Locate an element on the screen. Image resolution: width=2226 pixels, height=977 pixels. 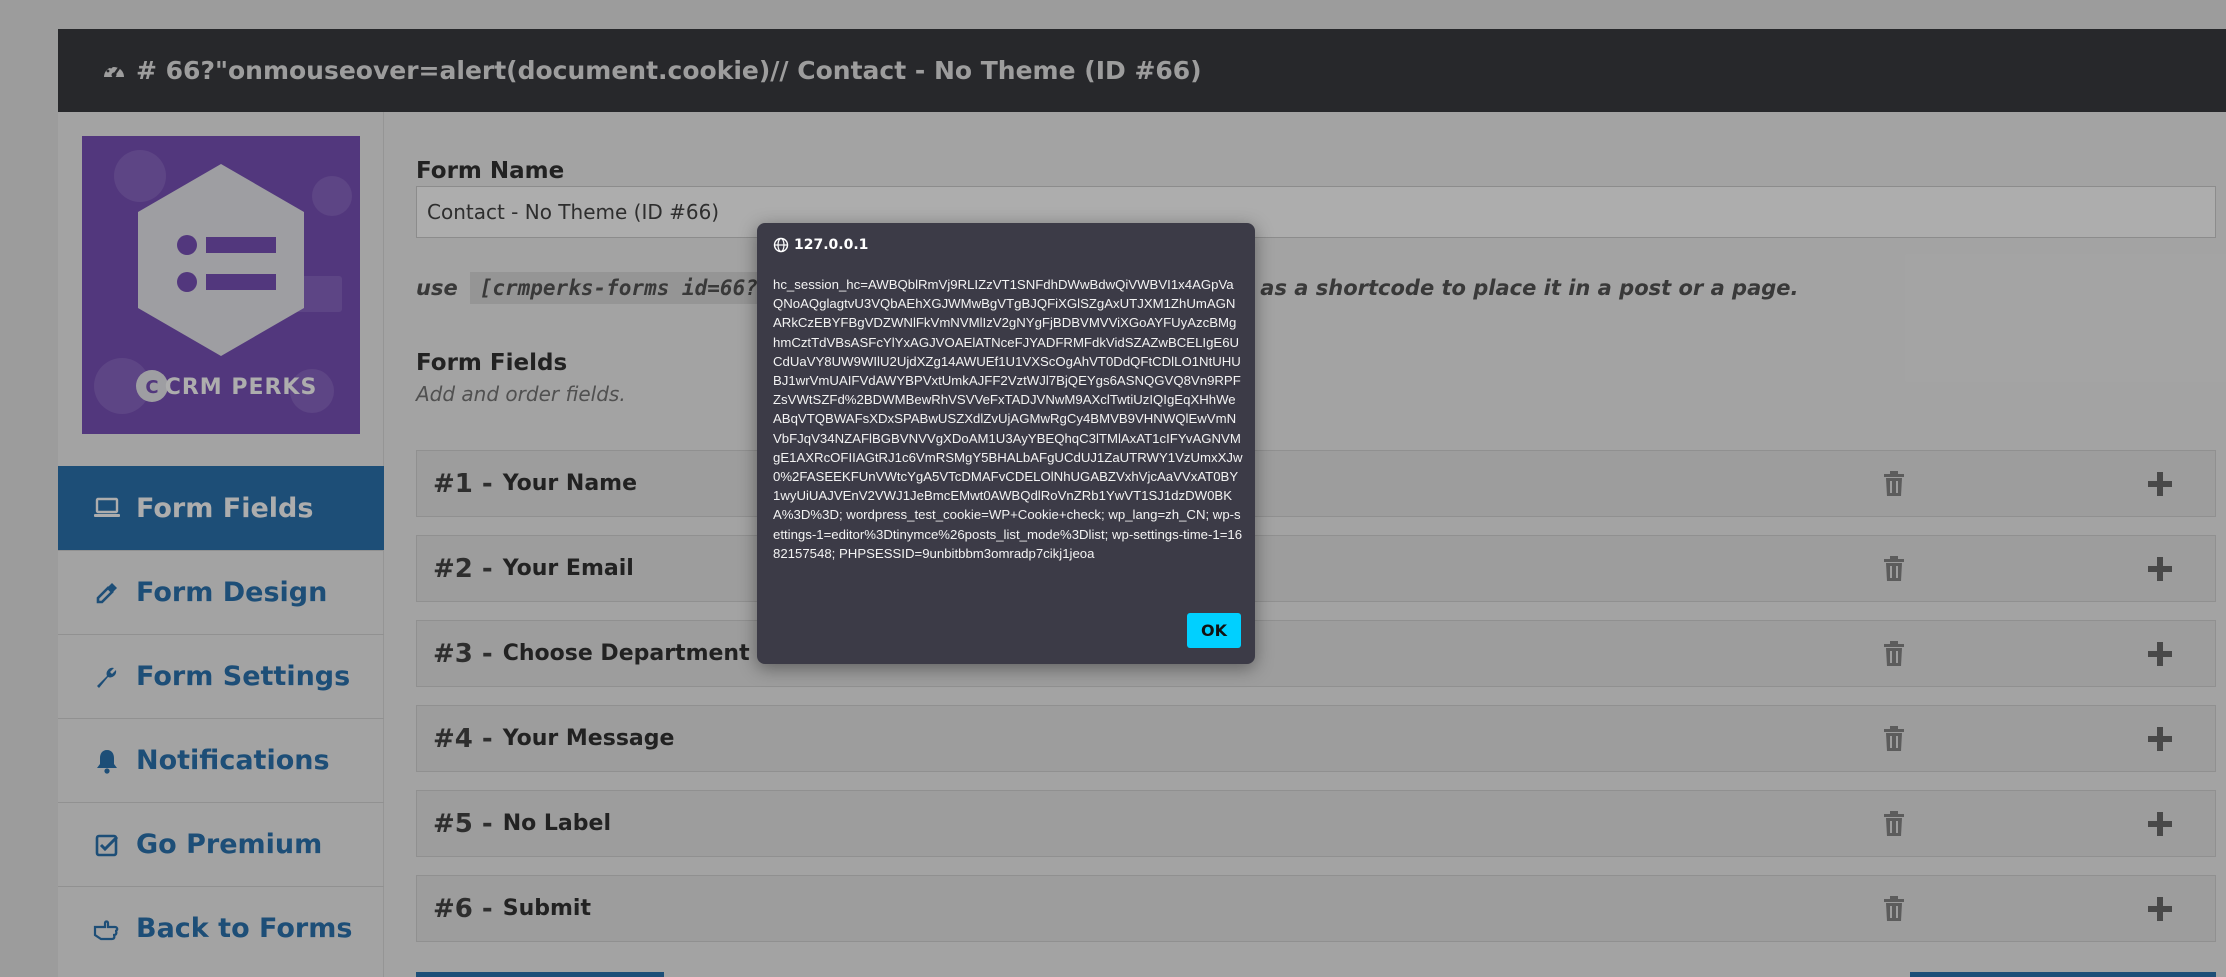
dialog-origin: 127.0.0.1 is located at coordinates (820, 245).